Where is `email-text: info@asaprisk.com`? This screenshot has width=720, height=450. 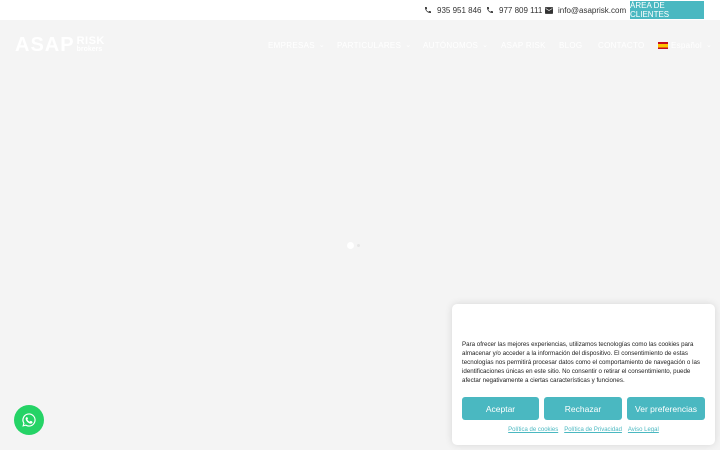
email-text: info@asaprisk.com is located at coordinates (592, 10).